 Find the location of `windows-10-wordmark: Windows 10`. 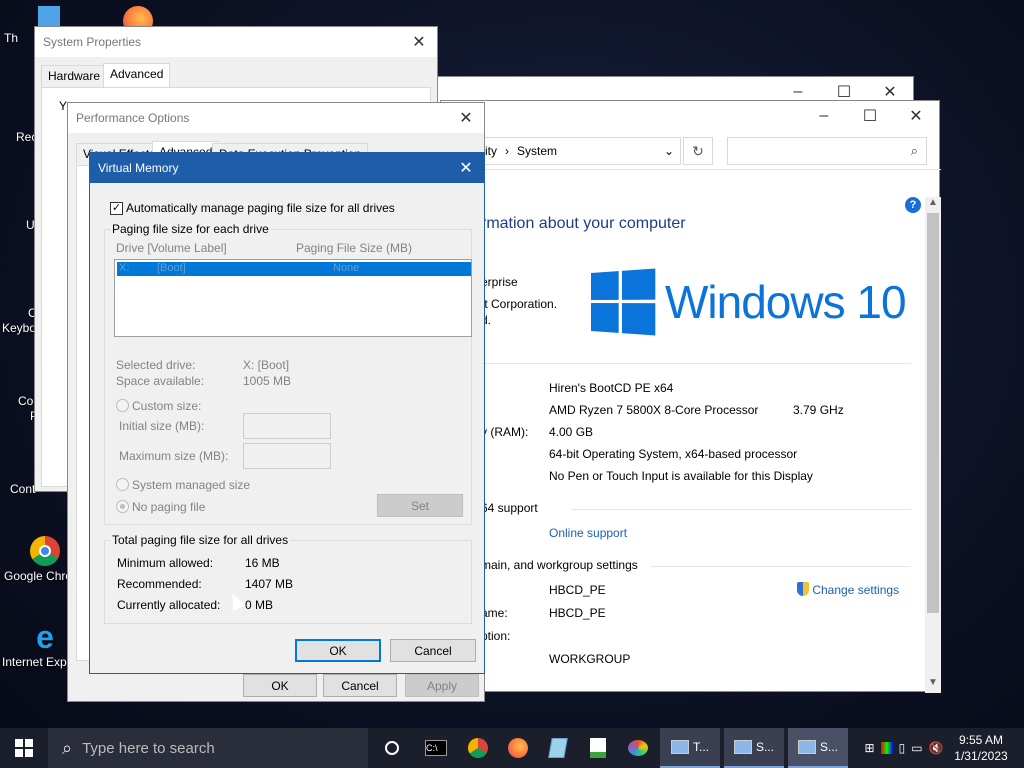

windows-10-wordmark: Windows 10 is located at coordinates (786, 302).